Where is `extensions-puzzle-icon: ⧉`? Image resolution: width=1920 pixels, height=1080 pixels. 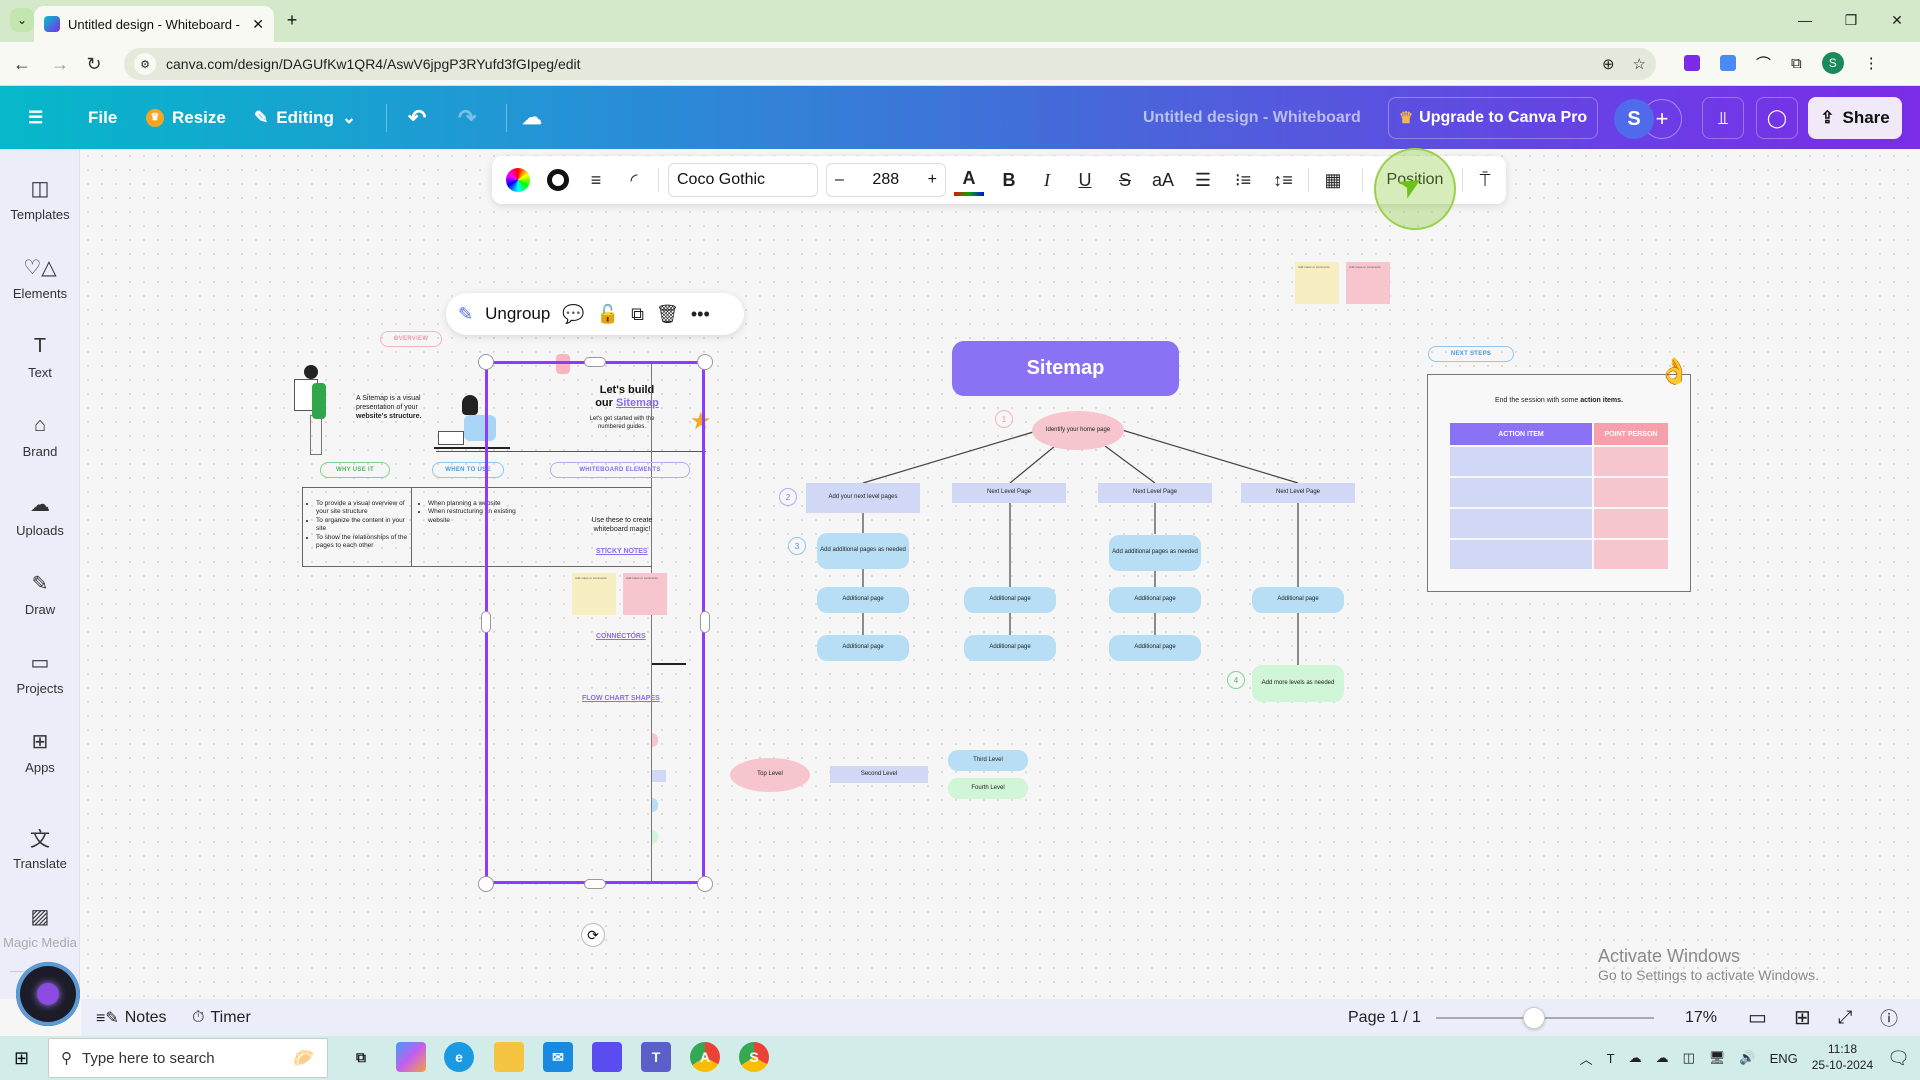
extensions-puzzle-icon: ⧉ is located at coordinates (1796, 63).